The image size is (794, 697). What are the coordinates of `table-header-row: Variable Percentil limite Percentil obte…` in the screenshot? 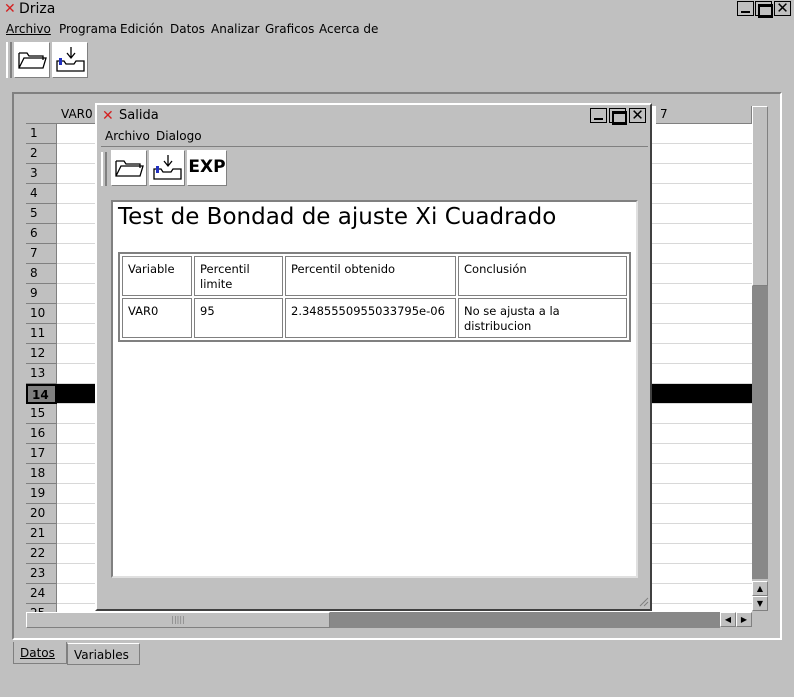 It's located at (374, 276).